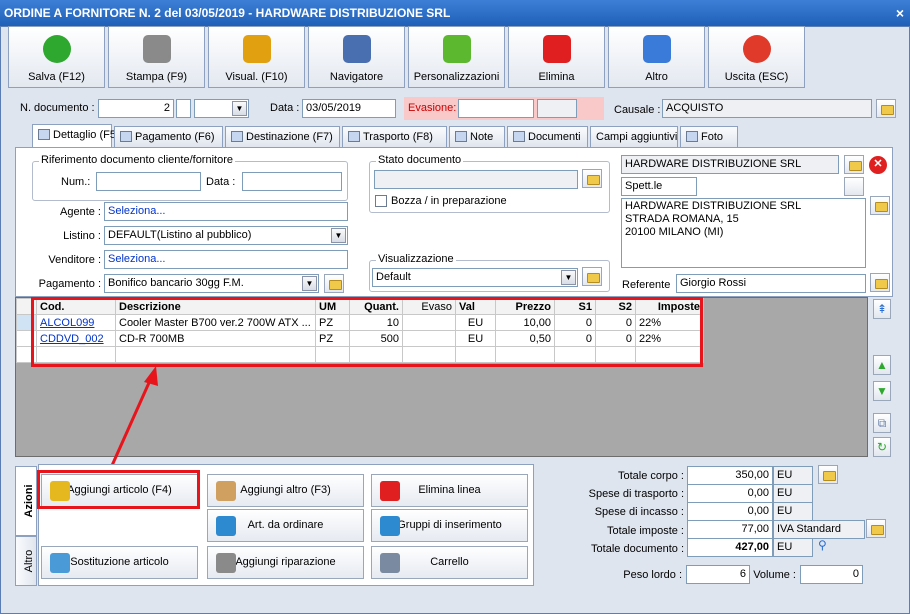 The height and width of the screenshot is (614, 910). What do you see at coordinates (256, 49) in the screenshot?
I see `magic-wand-icon` at bounding box center [256, 49].